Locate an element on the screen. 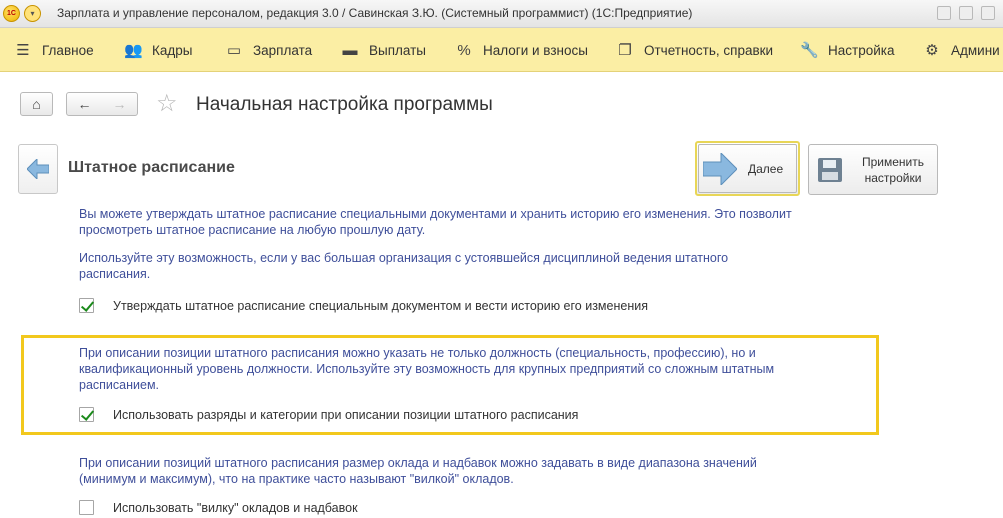 This screenshot has width=1003, height=518. section-taxes: % Налоги и взносы is located at coordinates (521, 50).